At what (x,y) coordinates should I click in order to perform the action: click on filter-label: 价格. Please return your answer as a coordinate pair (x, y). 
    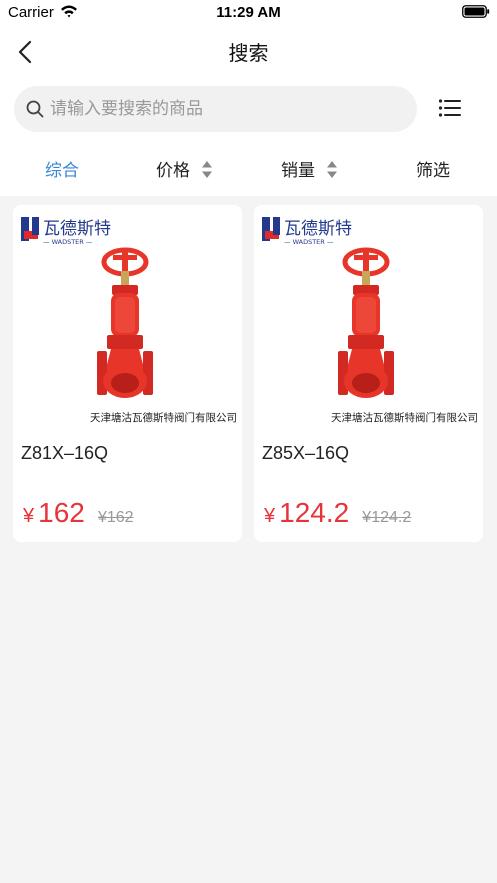
    Looking at the image, I should click on (173, 171).